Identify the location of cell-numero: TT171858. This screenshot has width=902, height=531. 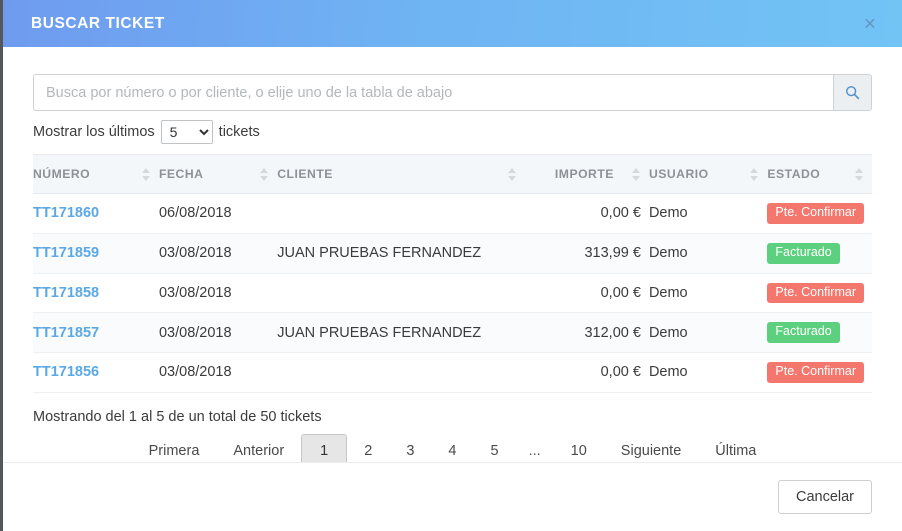
(96, 293).